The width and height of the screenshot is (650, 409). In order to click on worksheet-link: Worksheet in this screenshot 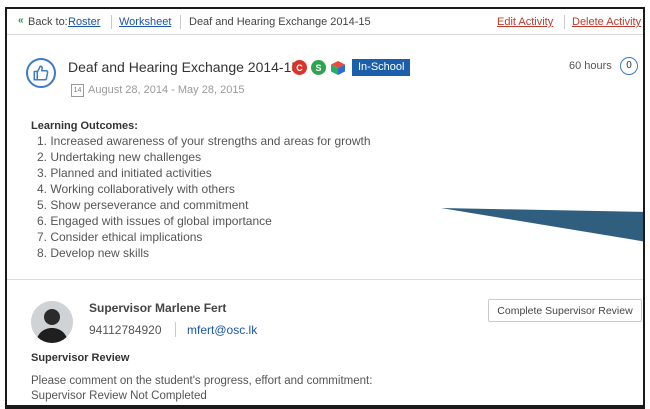, I will do `click(145, 22)`.